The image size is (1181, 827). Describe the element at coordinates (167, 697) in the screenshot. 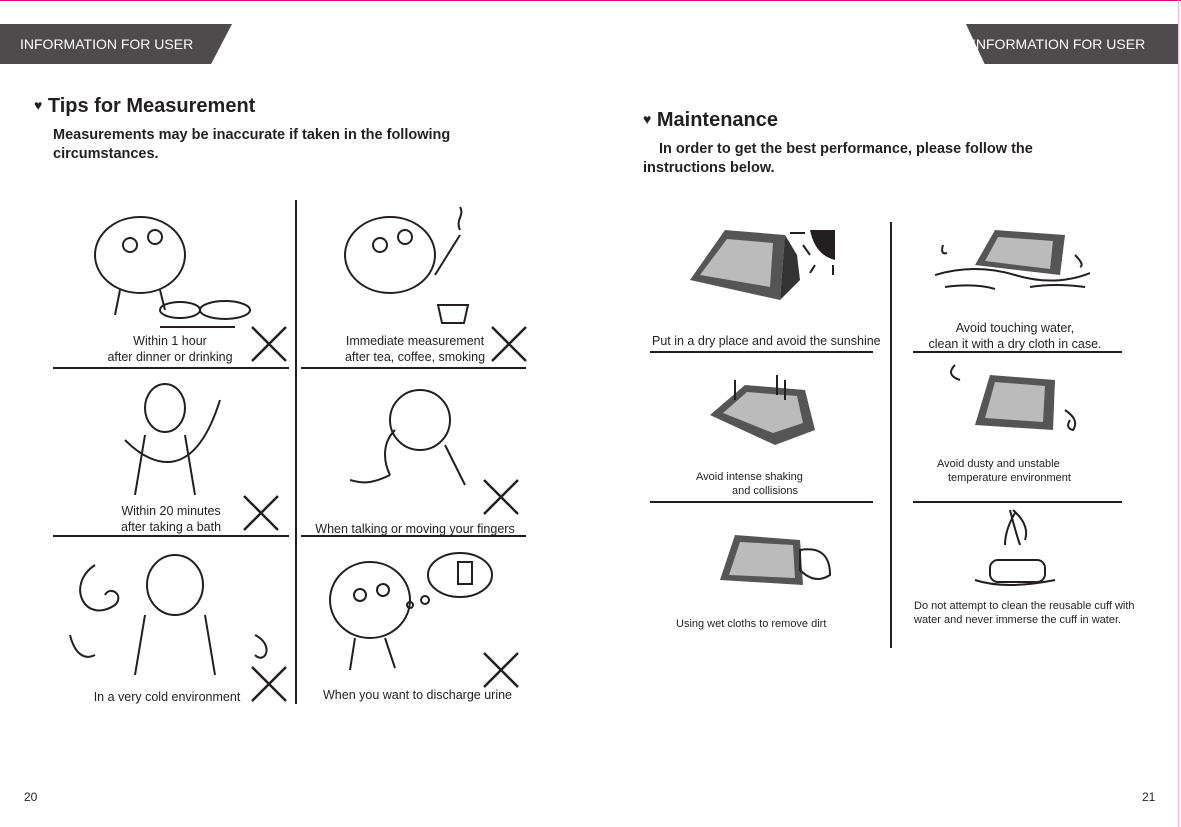

I see `tip-caption: In a very cold environment` at that location.